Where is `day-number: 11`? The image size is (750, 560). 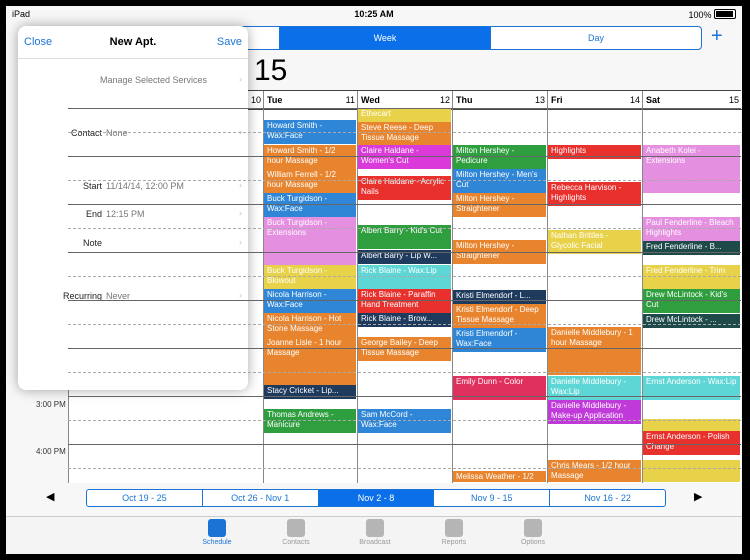 day-number: 11 is located at coordinates (350, 100).